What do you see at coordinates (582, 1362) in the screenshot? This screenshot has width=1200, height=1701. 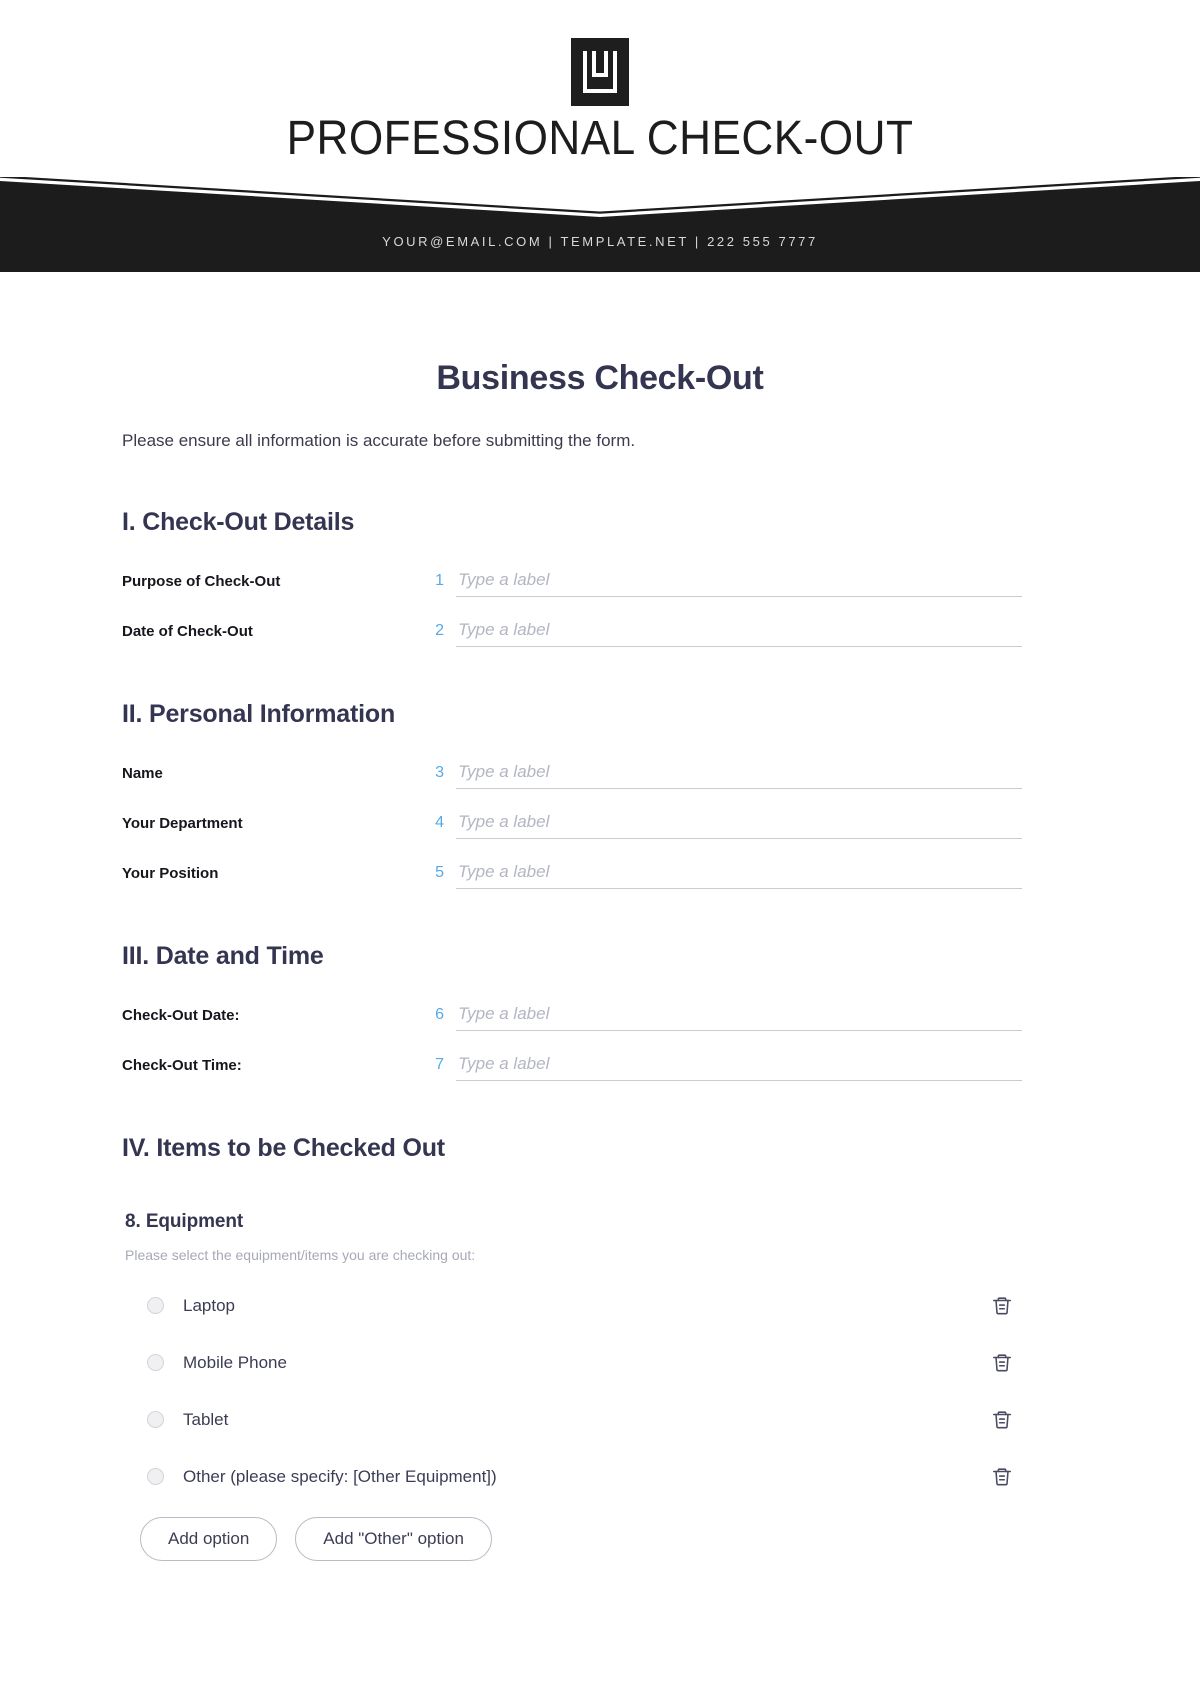 I see `list-item: Mobile Phone` at bounding box center [582, 1362].